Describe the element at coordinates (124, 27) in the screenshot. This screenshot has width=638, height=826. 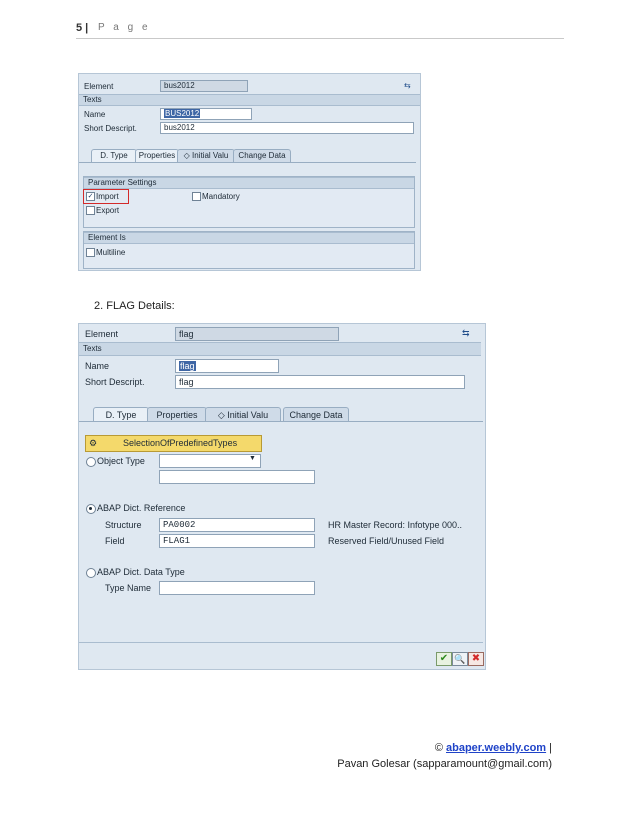
I see `page-word: P a g e` at that location.